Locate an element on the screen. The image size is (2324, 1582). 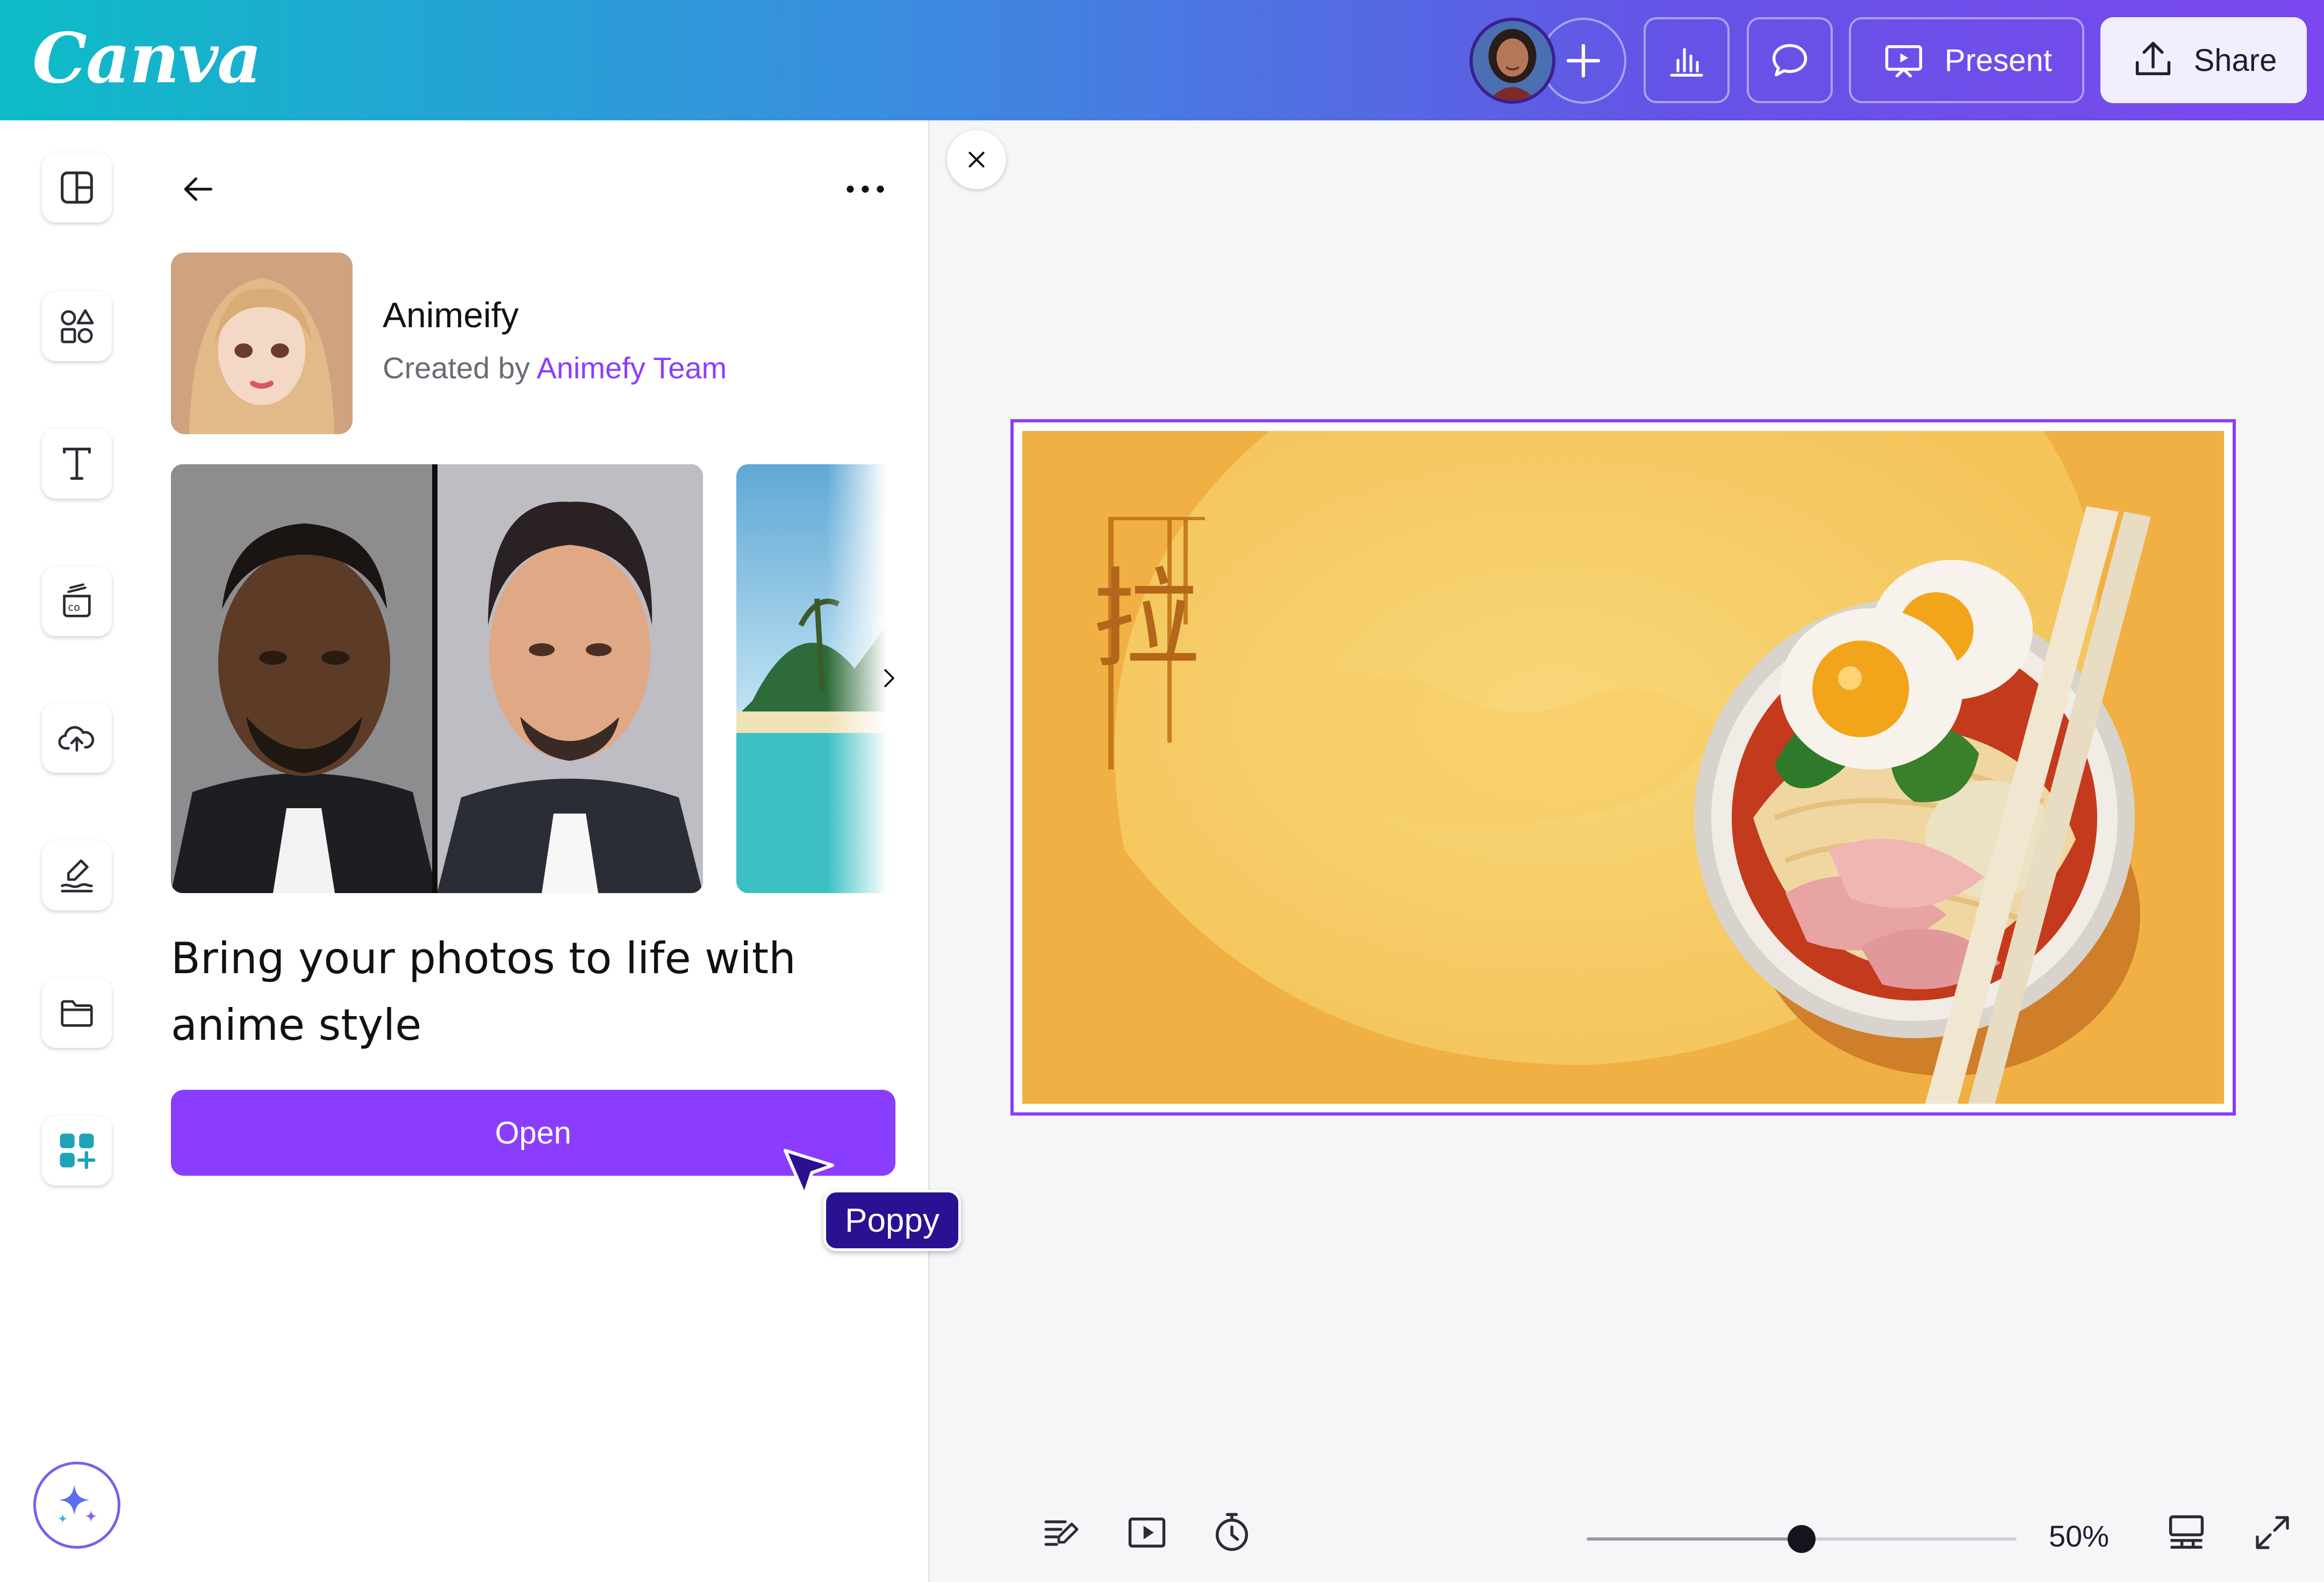
preview-image-beach is located at coordinates (811, 678).